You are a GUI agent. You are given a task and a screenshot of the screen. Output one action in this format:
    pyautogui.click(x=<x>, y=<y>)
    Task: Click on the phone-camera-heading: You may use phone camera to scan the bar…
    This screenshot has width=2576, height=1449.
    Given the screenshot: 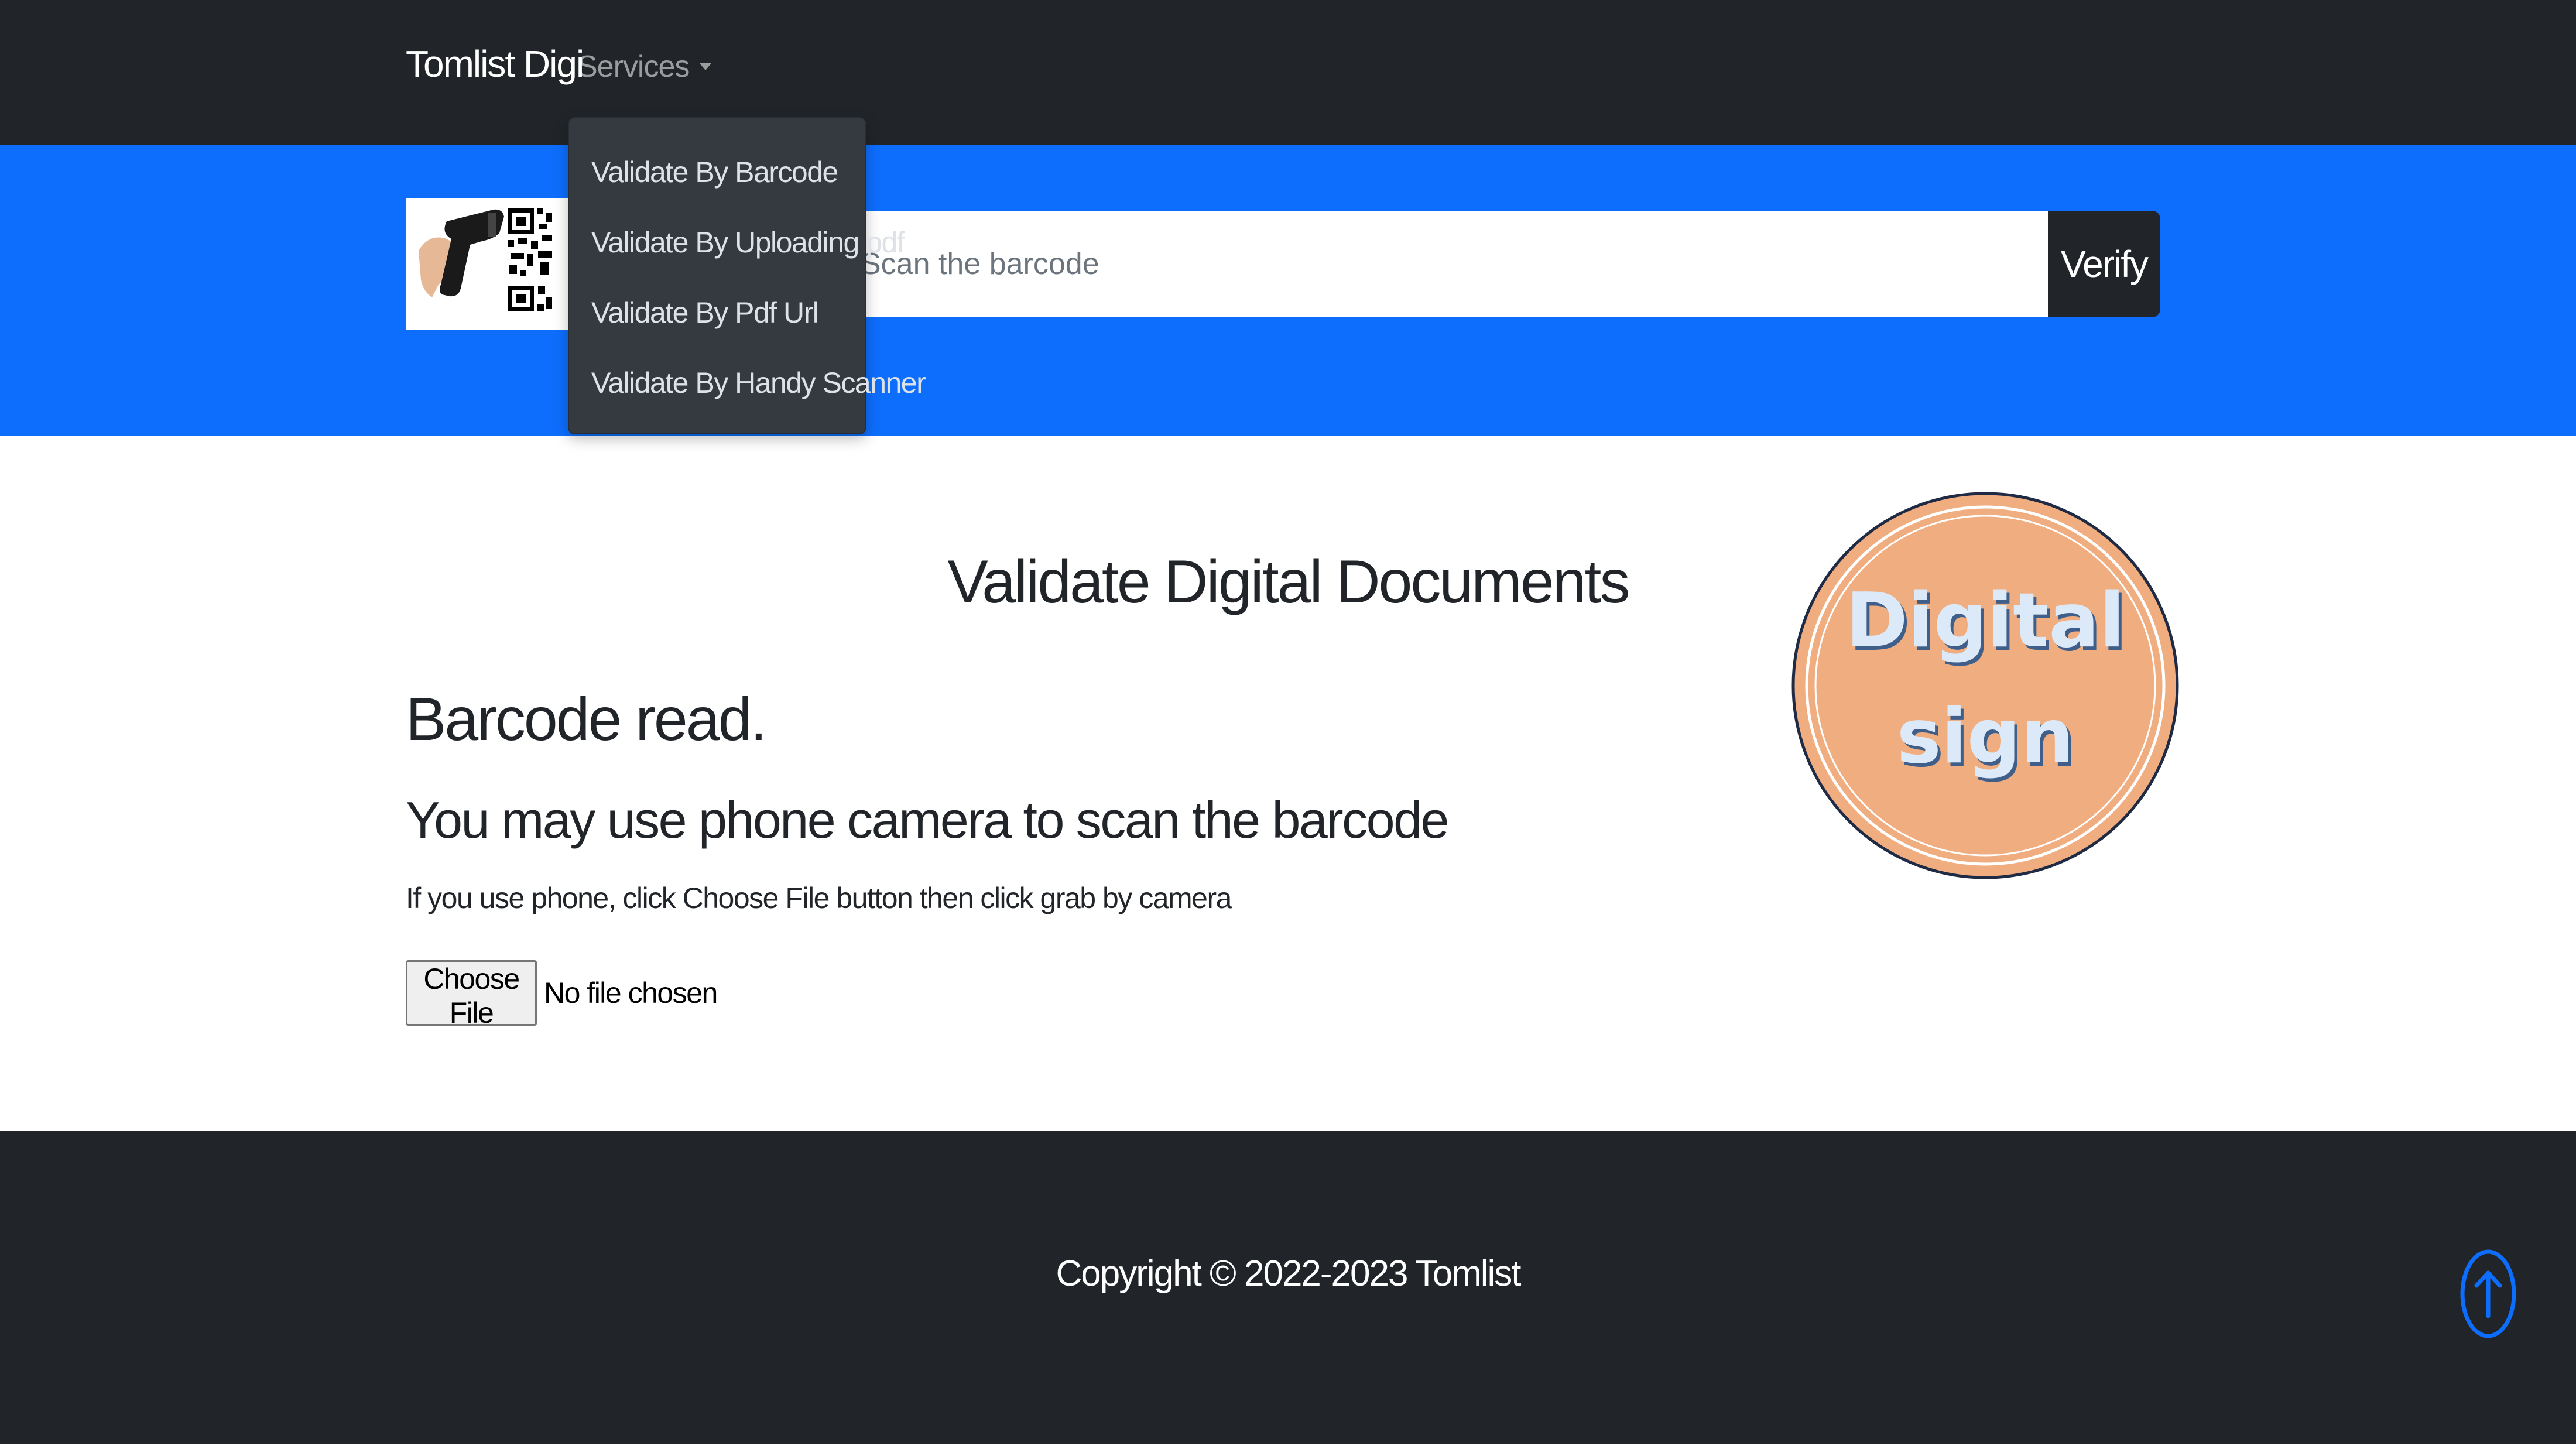 What is the action you would take?
    pyautogui.click(x=927, y=820)
    